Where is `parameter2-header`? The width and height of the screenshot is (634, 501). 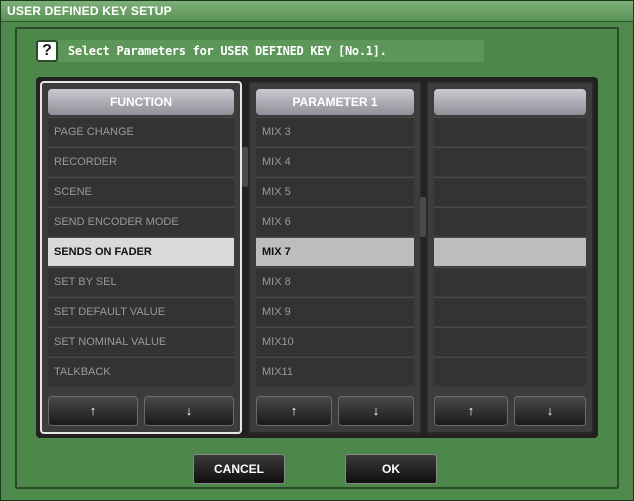 parameter2-header is located at coordinates (510, 102).